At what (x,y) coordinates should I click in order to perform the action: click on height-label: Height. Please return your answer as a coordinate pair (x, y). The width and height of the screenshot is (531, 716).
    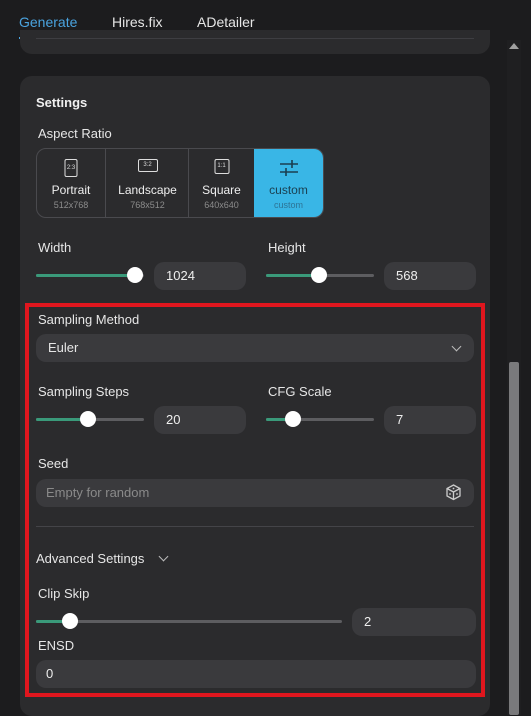
    Looking at the image, I should click on (287, 247).